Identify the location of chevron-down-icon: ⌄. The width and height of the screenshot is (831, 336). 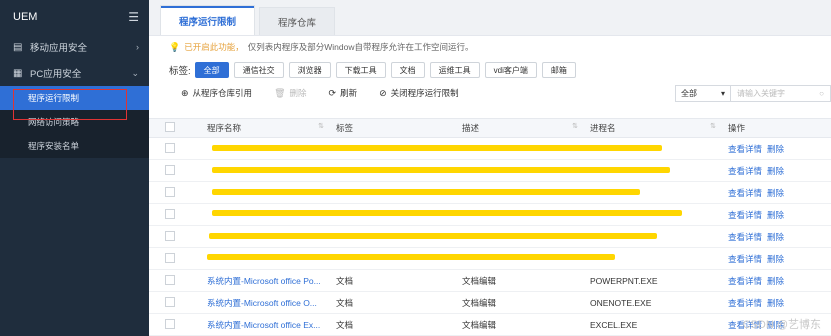
(135, 72).